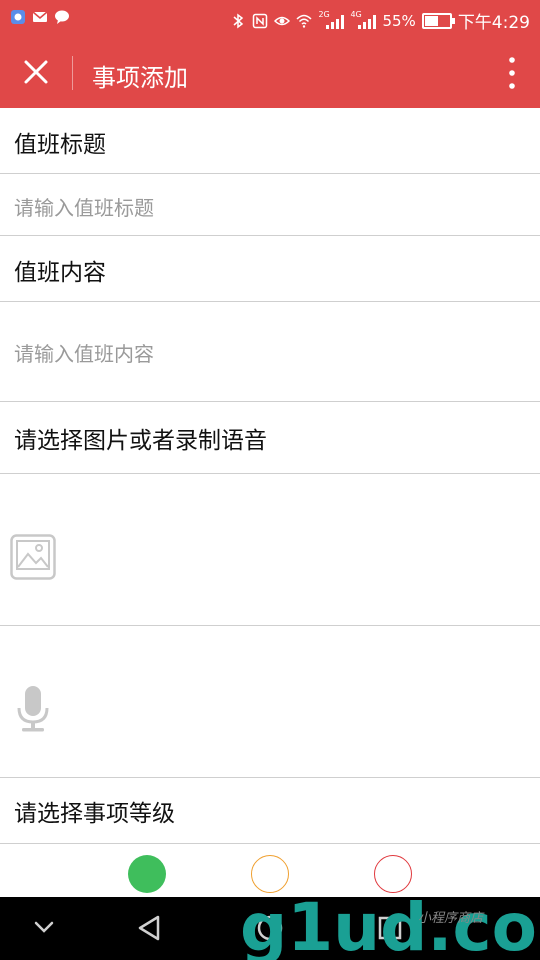 This screenshot has width=540, height=960. I want to click on media-label: 请选择图片或者录制语音, so click(140, 441).